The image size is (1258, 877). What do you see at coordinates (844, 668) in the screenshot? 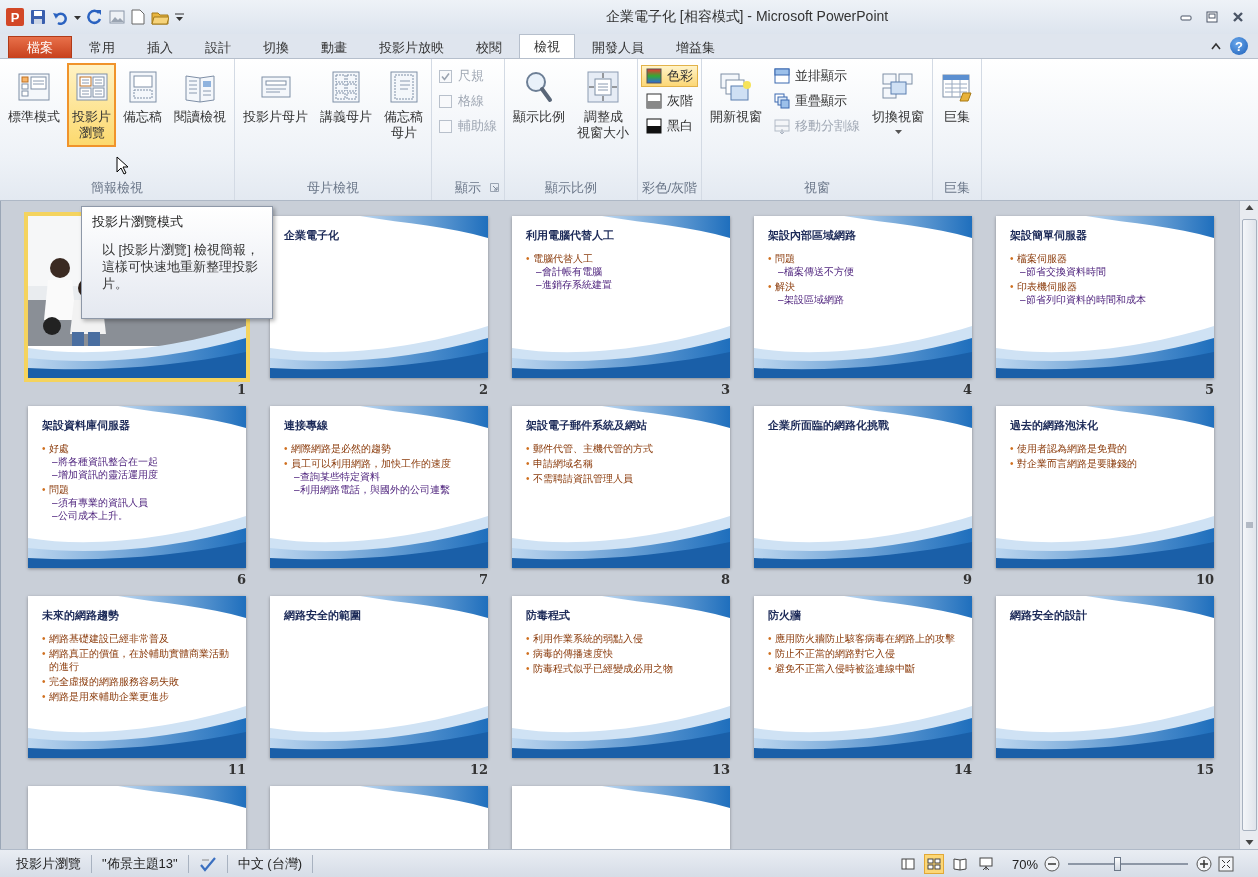
I see `bullet-text: 避免不正當入侵時被盜連線中斷` at bounding box center [844, 668].